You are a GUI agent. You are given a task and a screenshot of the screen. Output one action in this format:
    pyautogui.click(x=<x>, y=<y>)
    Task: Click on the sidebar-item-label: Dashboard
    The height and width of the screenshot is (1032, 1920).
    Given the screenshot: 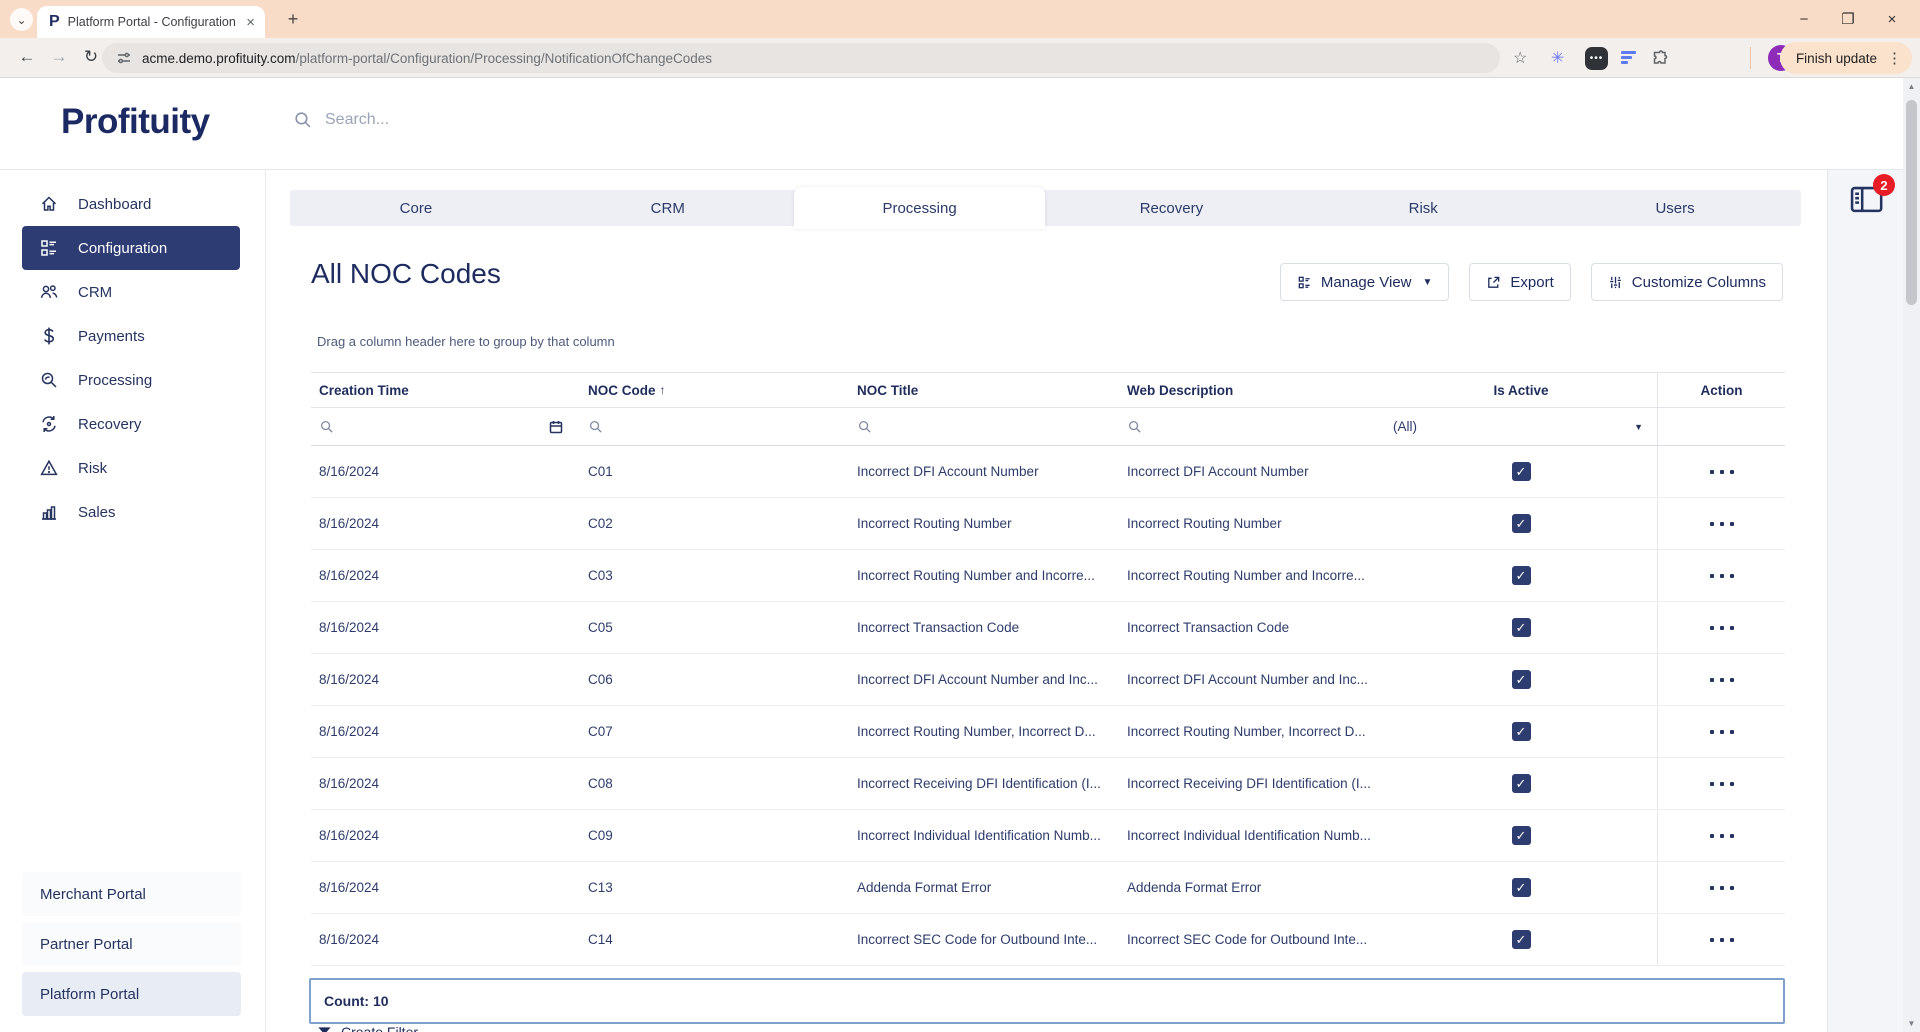 What is the action you would take?
    pyautogui.click(x=115, y=204)
    